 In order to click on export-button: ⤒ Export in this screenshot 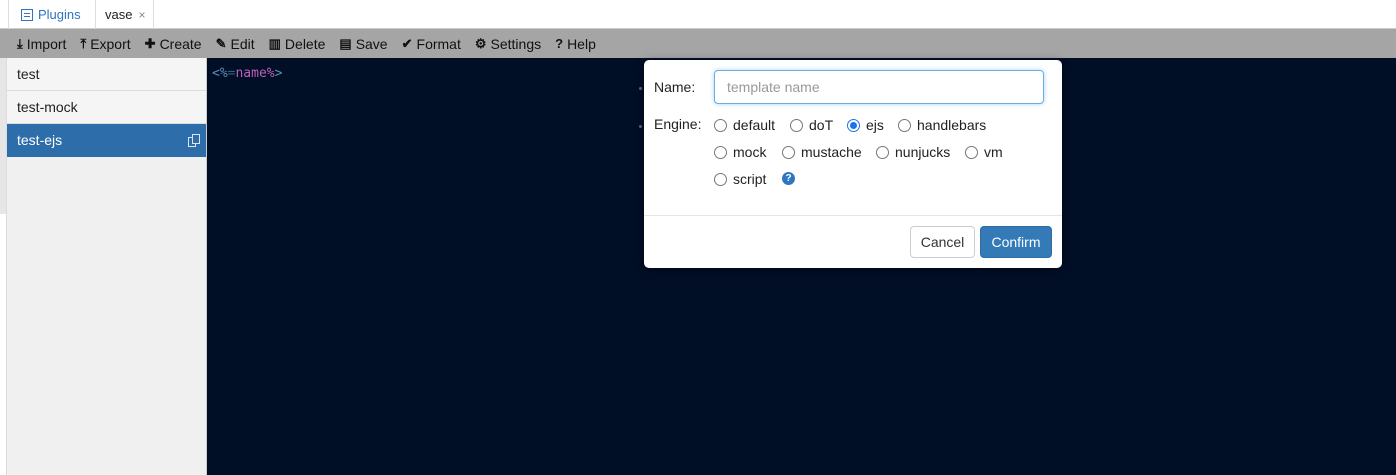, I will do `click(105, 44)`.